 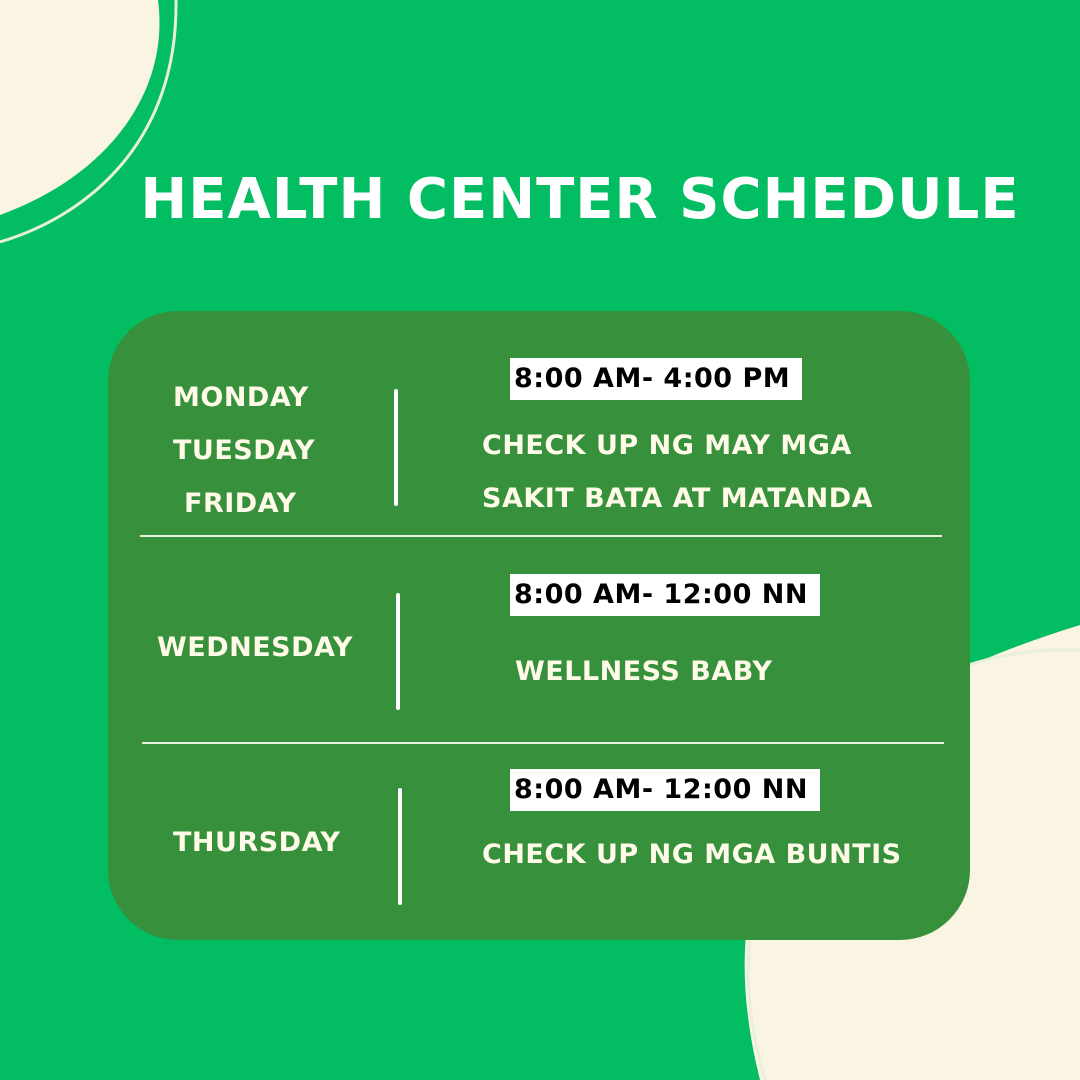 What do you see at coordinates (240, 503) in the screenshot?
I see `day-label: FRIDAY` at bounding box center [240, 503].